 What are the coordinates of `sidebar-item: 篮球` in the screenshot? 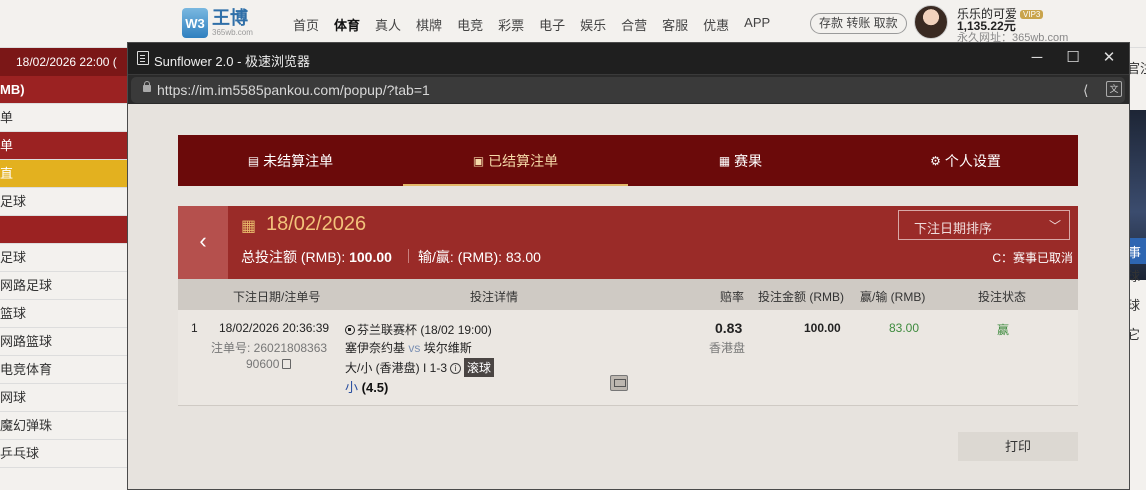 It's located at (63, 314).